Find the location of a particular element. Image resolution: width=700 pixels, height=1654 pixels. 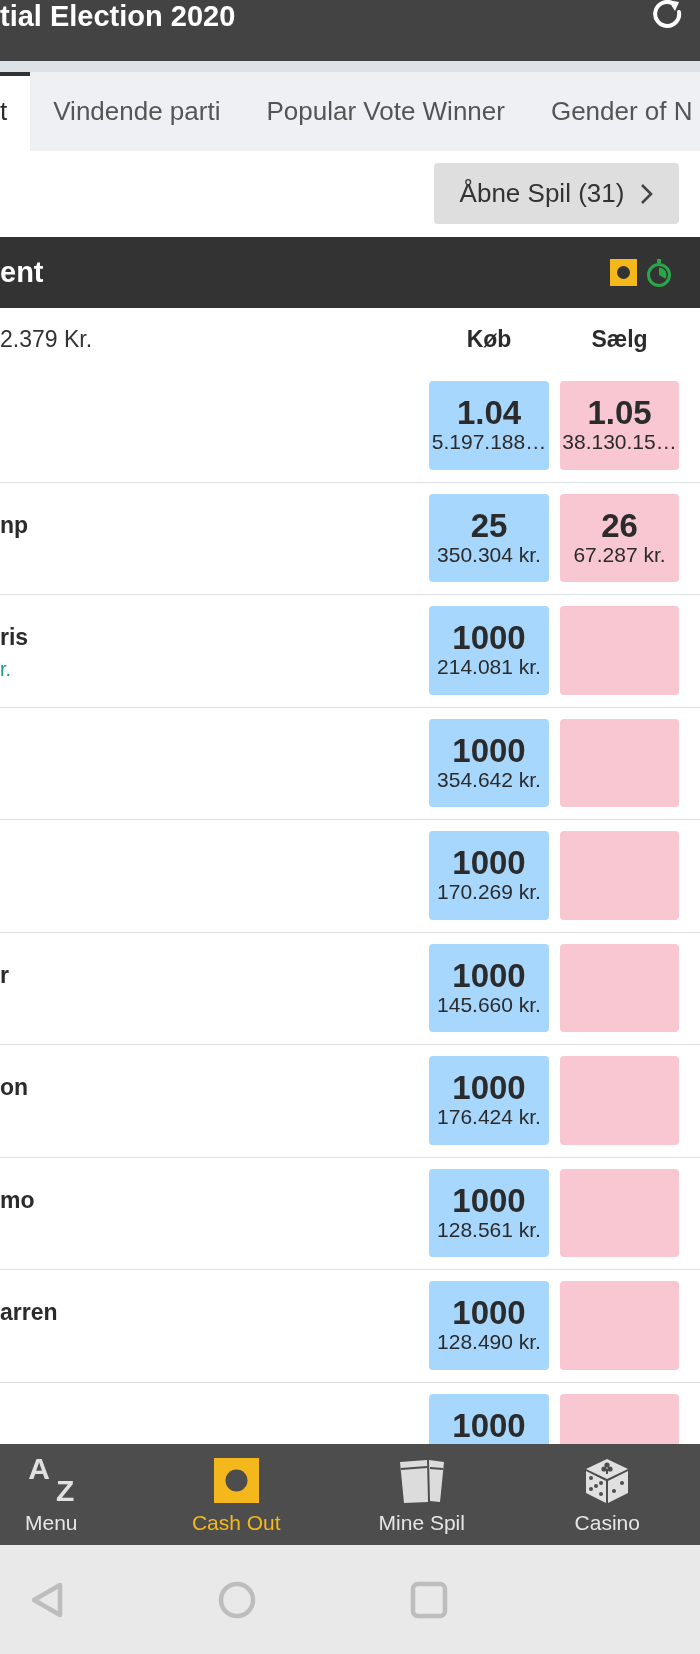

recents-icon is located at coordinates (429, 1599).